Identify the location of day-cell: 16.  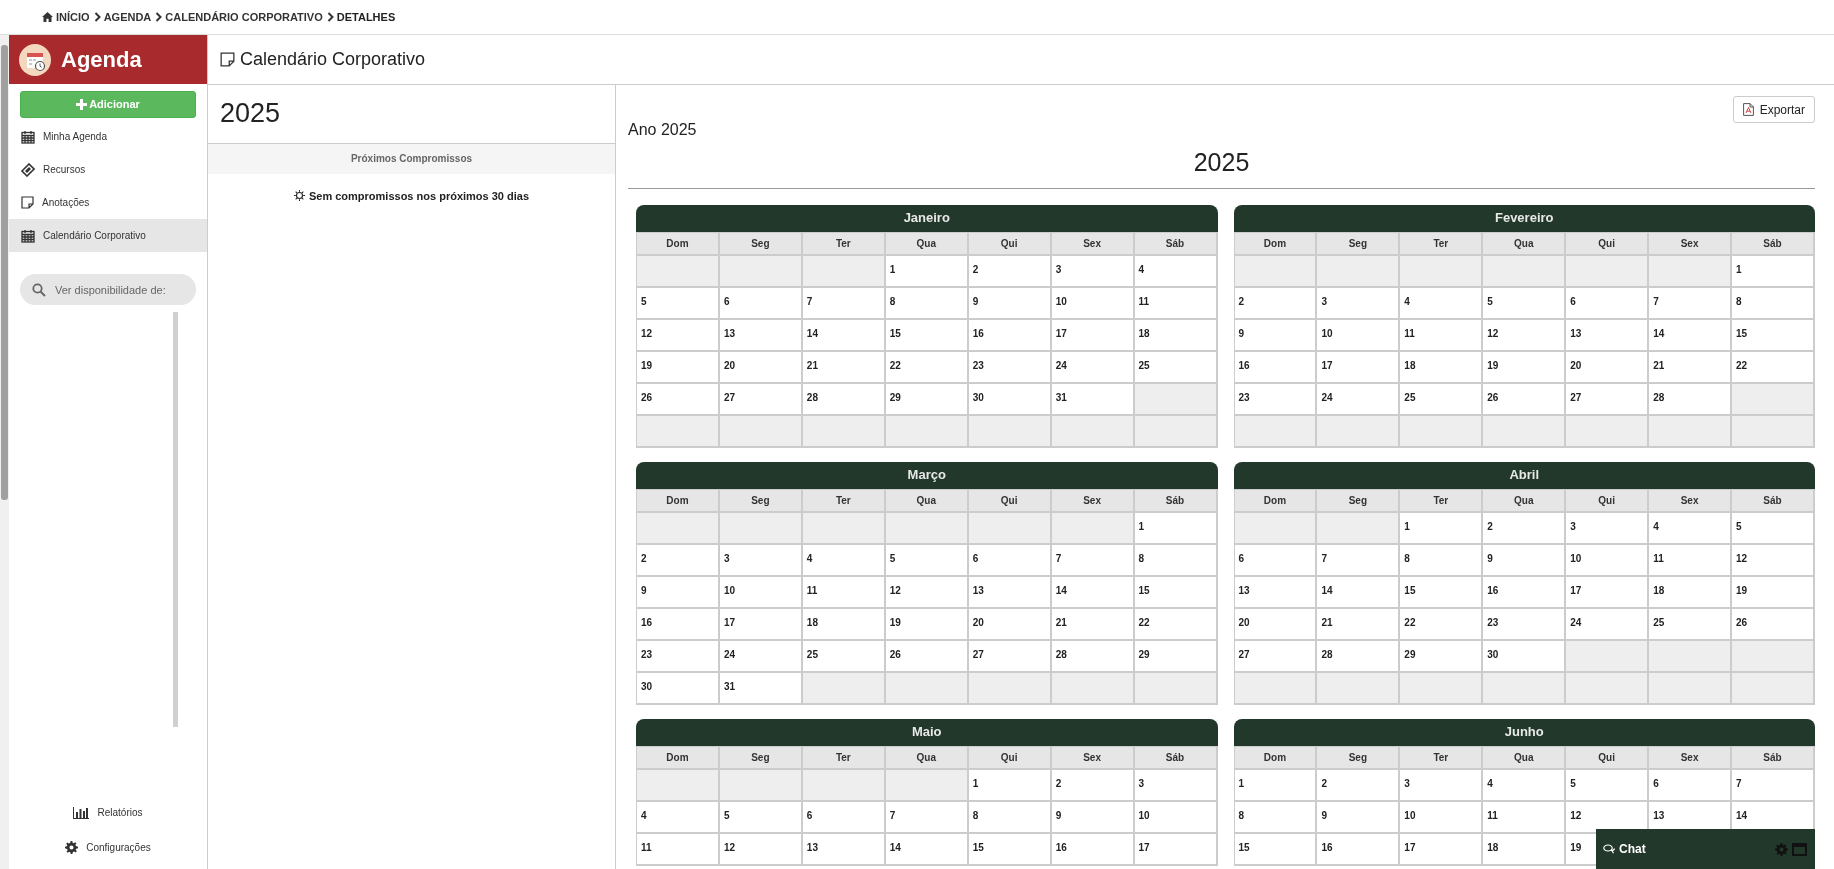
(1093, 849).